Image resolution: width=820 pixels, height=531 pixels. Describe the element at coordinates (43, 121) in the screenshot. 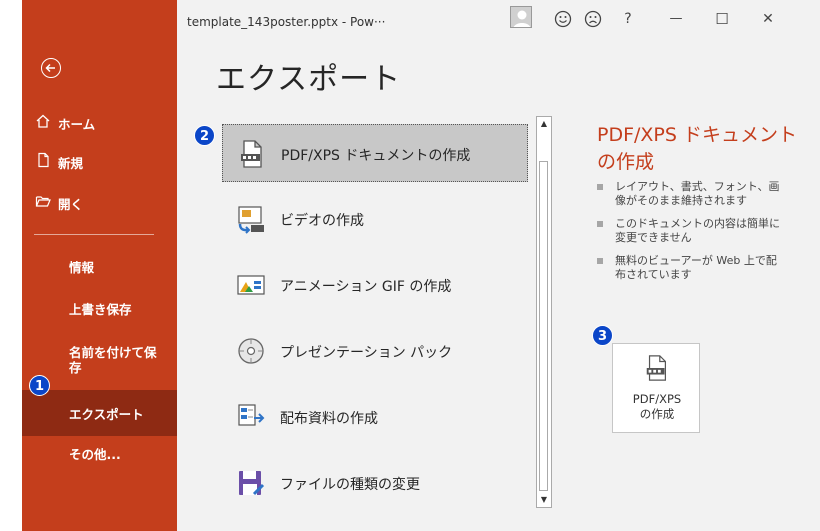

I see `home-icon` at that location.